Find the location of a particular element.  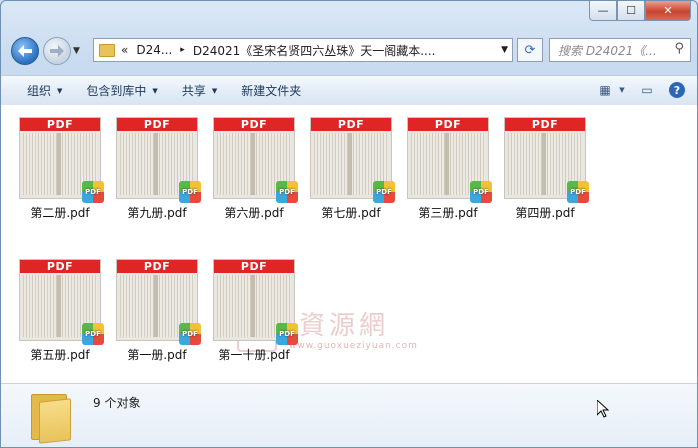

details-pane: 9 个对象 is located at coordinates (349, 415).